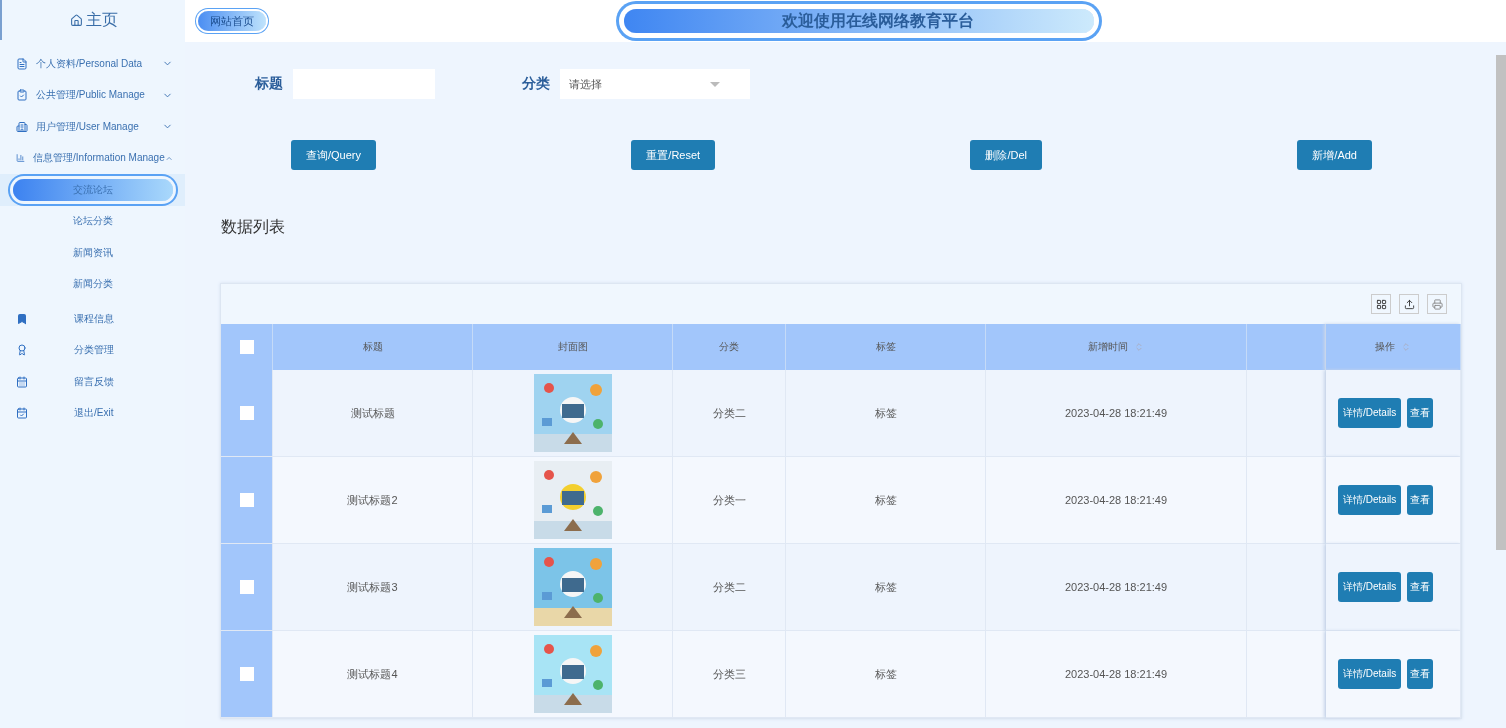  What do you see at coordinates (22, 350) in the screenshot?
I see `award-icon` at bounding box center [22, 350].